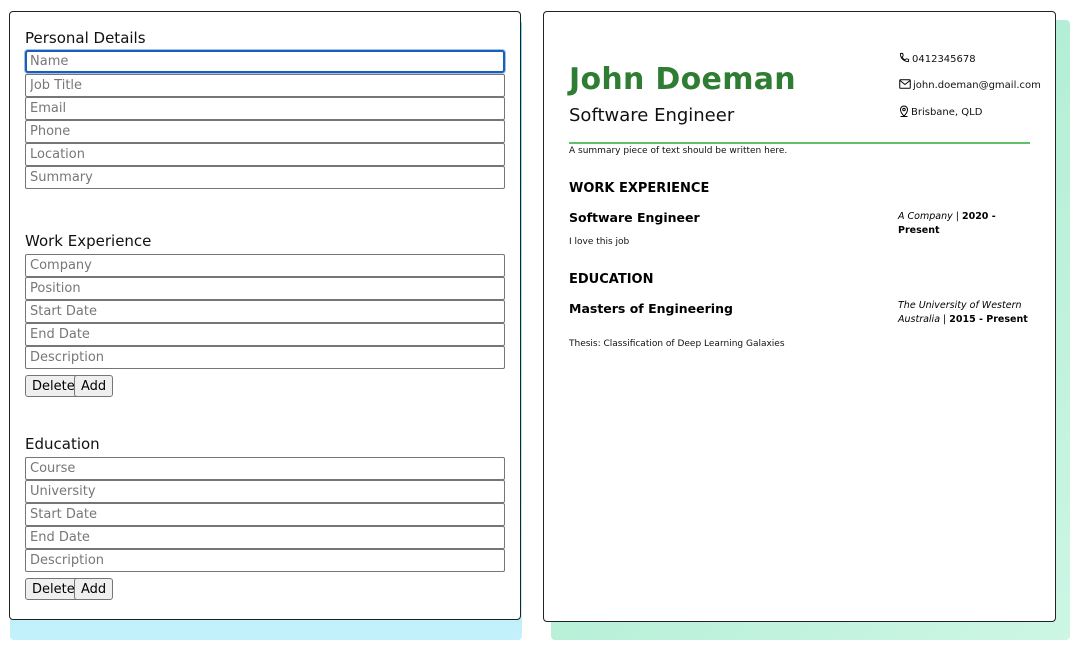 Image resolution: width=1080 pixels, height=652 pixels. What do you see at coordinates (944, 59) in the screenshot?
I see `cv-phone-text: 0412345678` at bounding box center [944, 59].